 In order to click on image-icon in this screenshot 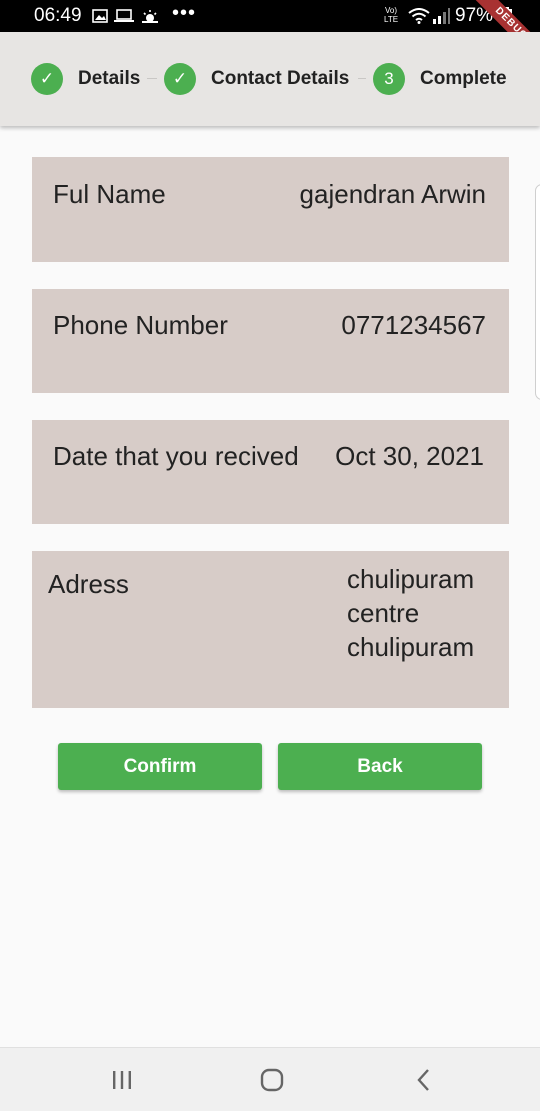, I will do `click(100, 16)`.